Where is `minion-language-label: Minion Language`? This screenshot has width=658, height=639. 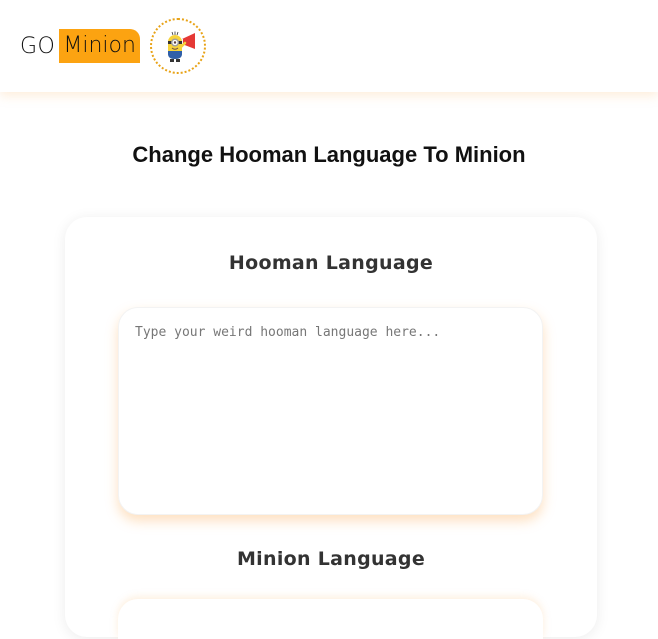 minion-language-label: Minion Language is located at coordinates (331, 559).